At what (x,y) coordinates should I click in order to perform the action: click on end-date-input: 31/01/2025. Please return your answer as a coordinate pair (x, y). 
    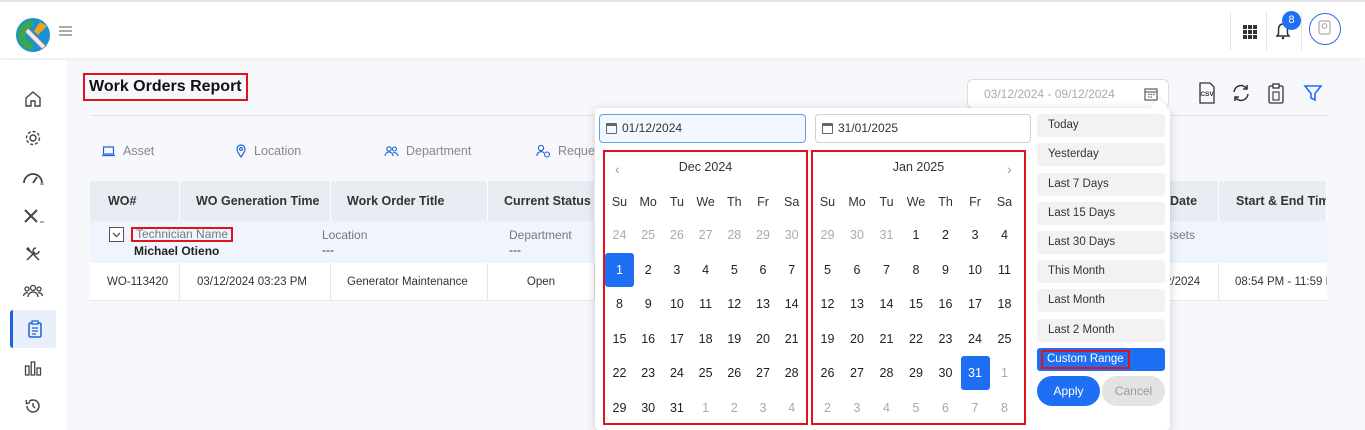
    Looking at the image, I should click on (923, 128).